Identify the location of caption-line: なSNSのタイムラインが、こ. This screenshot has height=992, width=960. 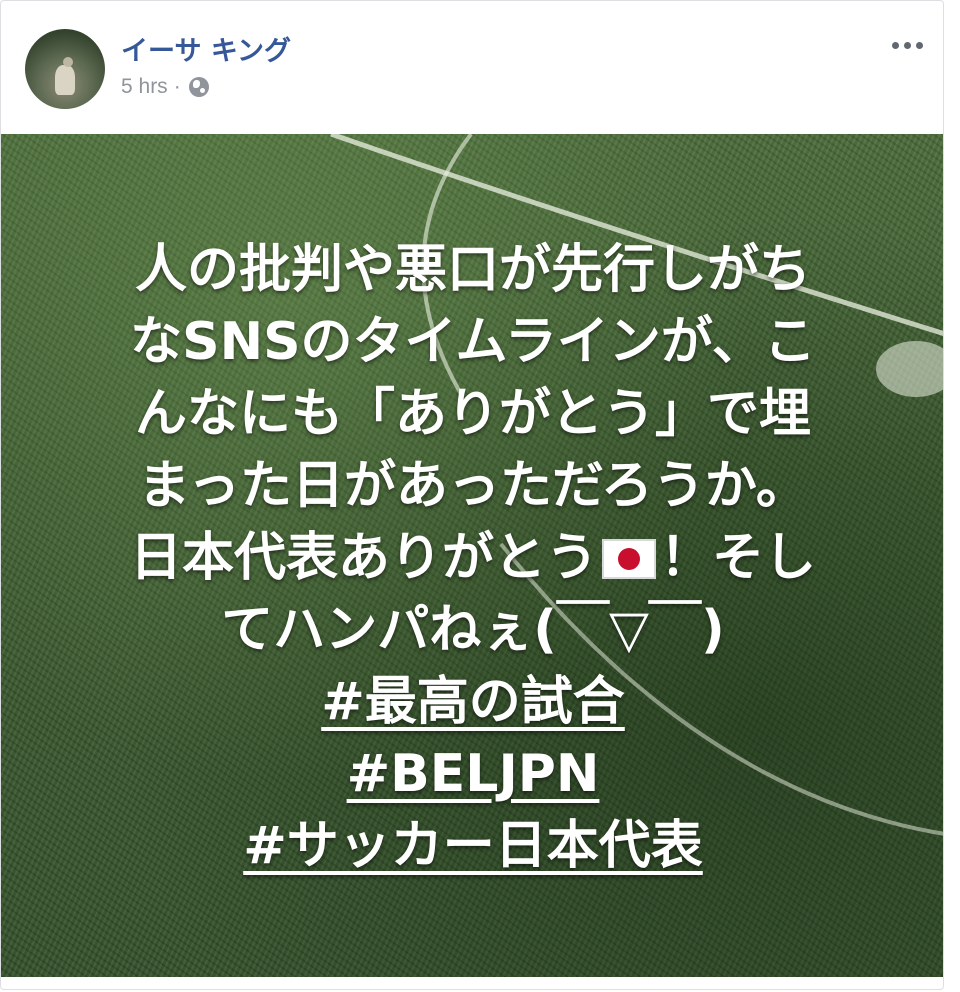
(473, 342).